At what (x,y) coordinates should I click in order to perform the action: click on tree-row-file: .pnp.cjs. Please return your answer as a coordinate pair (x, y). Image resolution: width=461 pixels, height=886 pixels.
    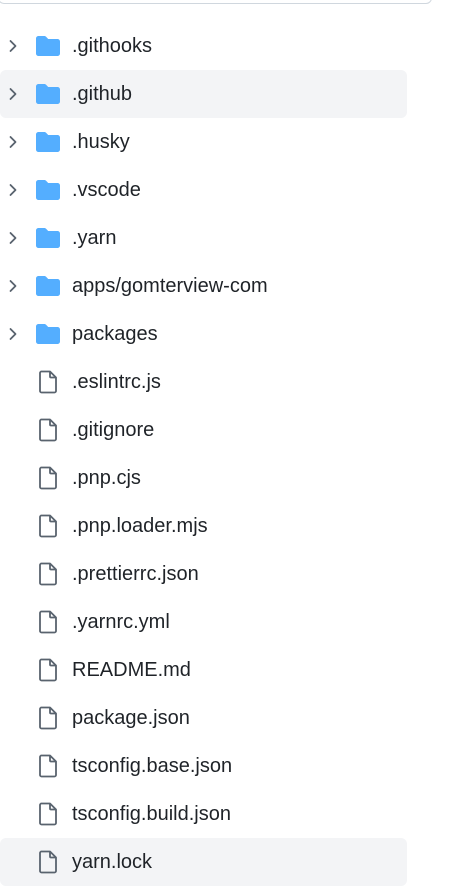
    Looking at the image, I should click on (230, 478).